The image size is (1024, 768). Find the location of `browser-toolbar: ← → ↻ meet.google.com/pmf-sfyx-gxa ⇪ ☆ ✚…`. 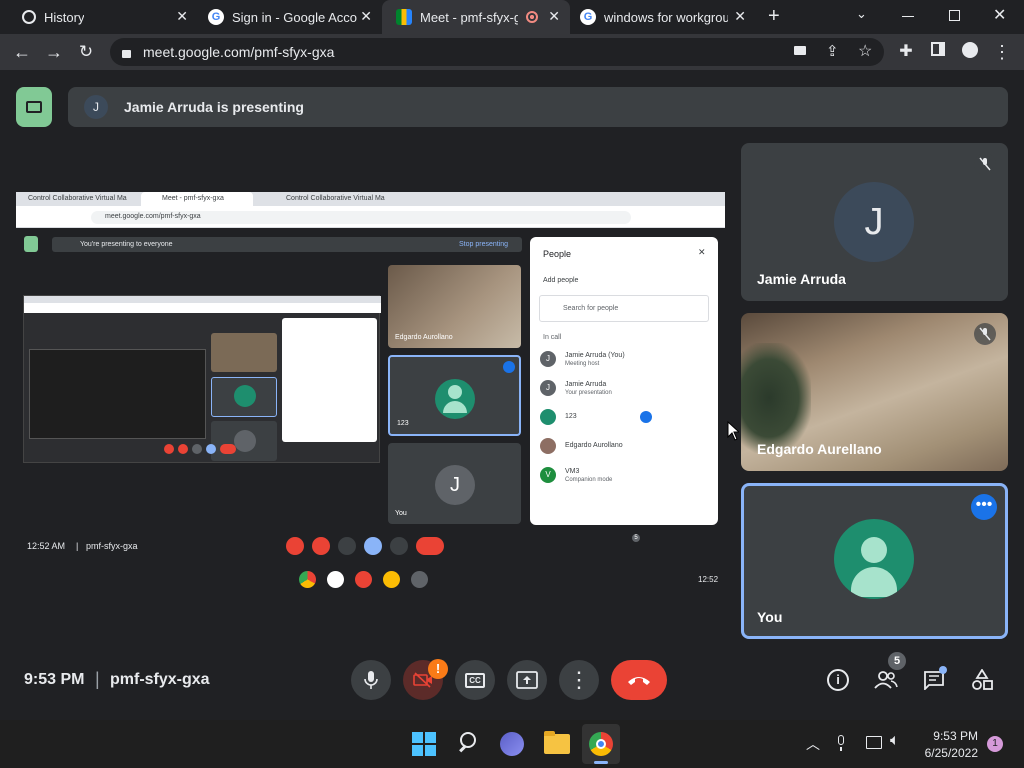

browser-toolbar: ← → ↻ meet.google.com/pmf-sfyx-gxa ⇪ ☆ ✚… is located at coordinates (512, 52).